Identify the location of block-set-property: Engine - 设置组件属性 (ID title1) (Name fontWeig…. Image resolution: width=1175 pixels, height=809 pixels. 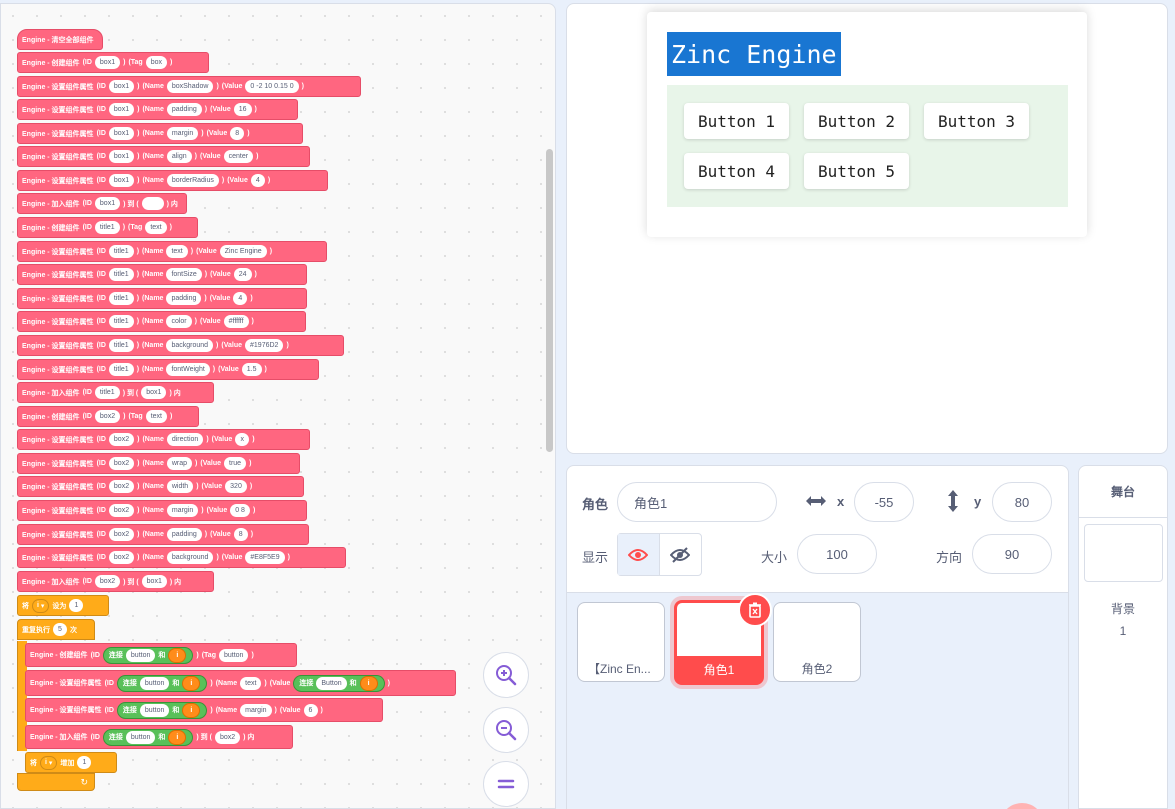
(168, 369).